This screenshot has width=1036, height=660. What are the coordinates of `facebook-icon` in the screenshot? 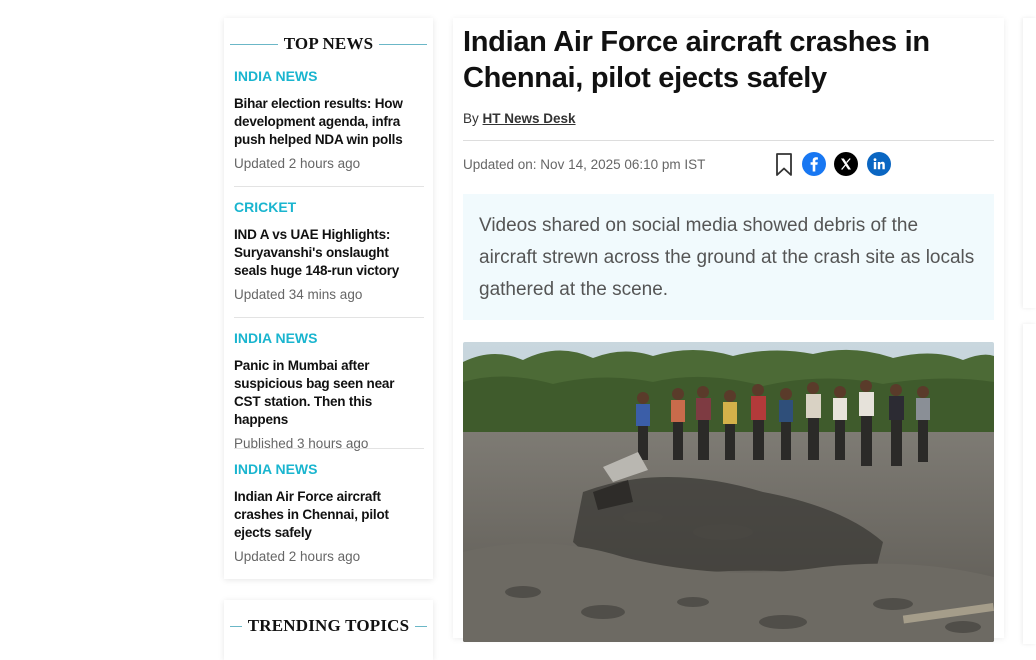 It's located at (814, 164).